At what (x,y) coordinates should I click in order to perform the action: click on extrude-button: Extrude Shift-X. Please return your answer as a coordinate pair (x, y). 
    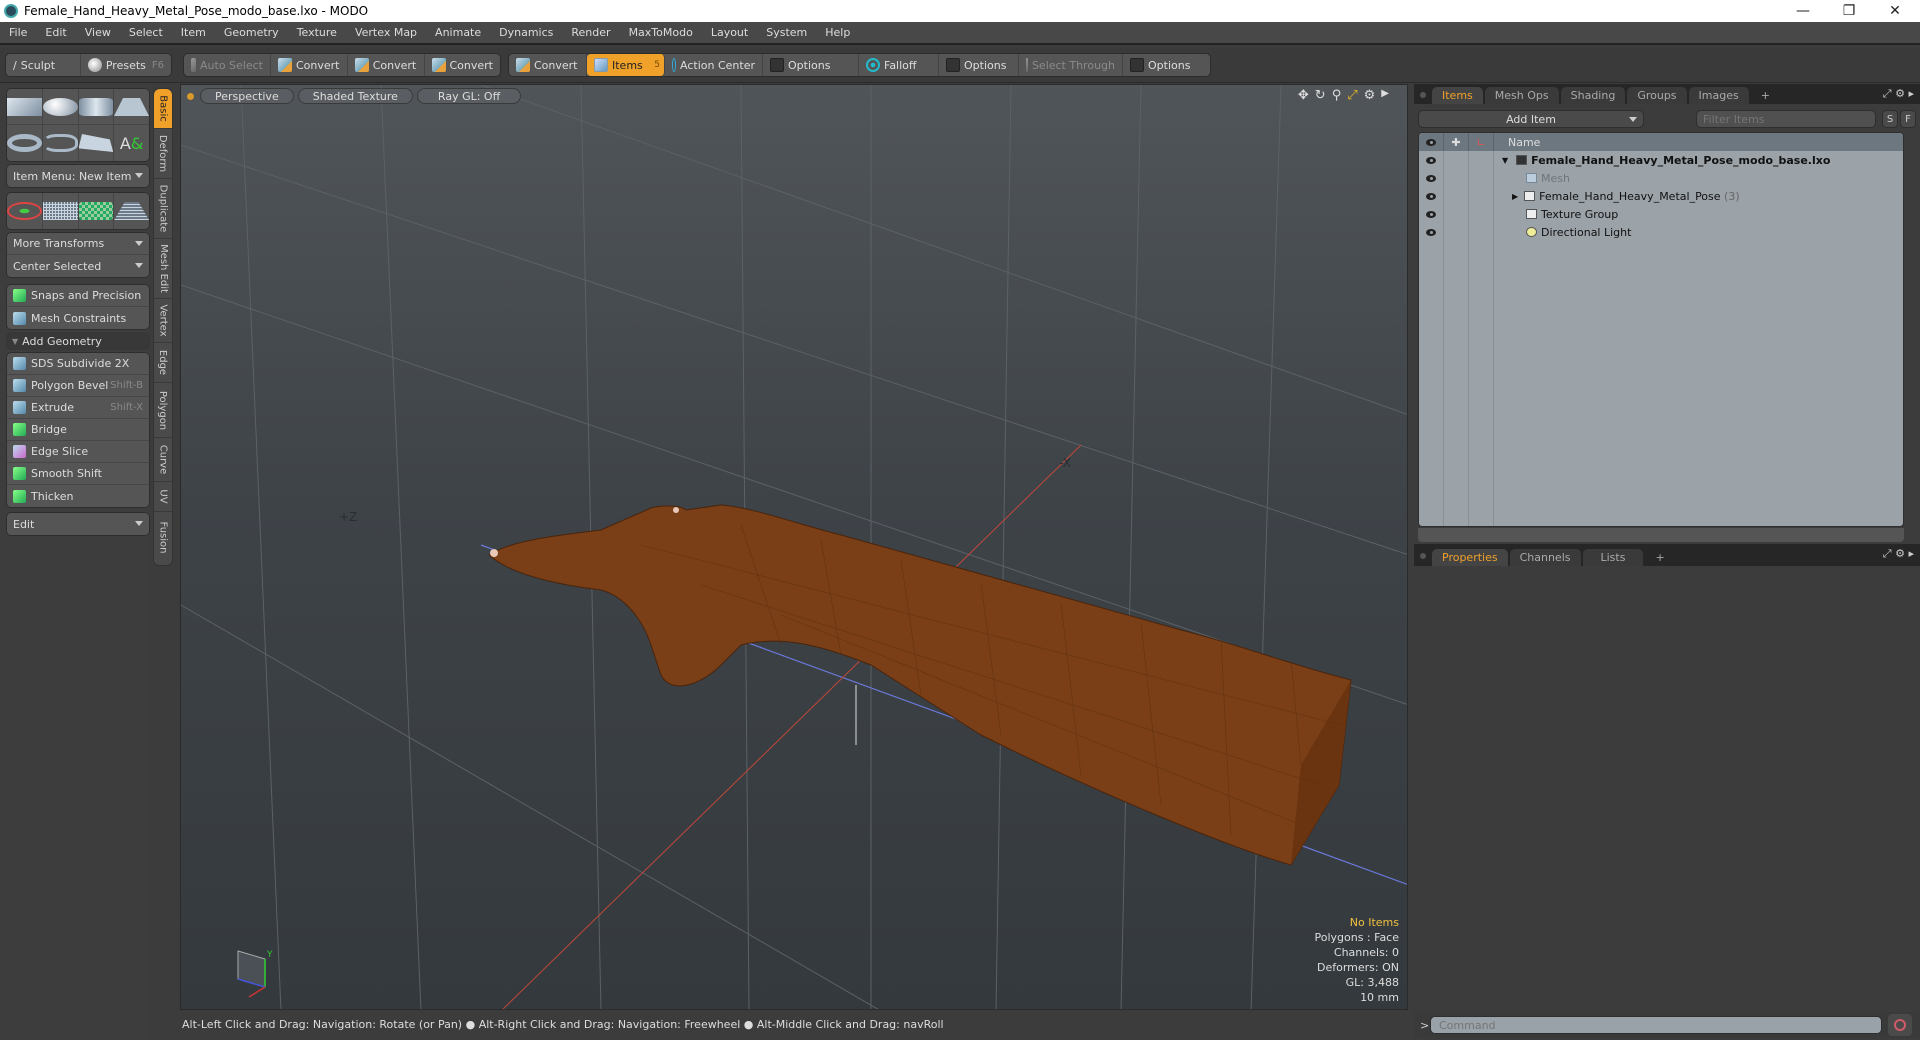
    Looking at the image, I should click on (78, 408).